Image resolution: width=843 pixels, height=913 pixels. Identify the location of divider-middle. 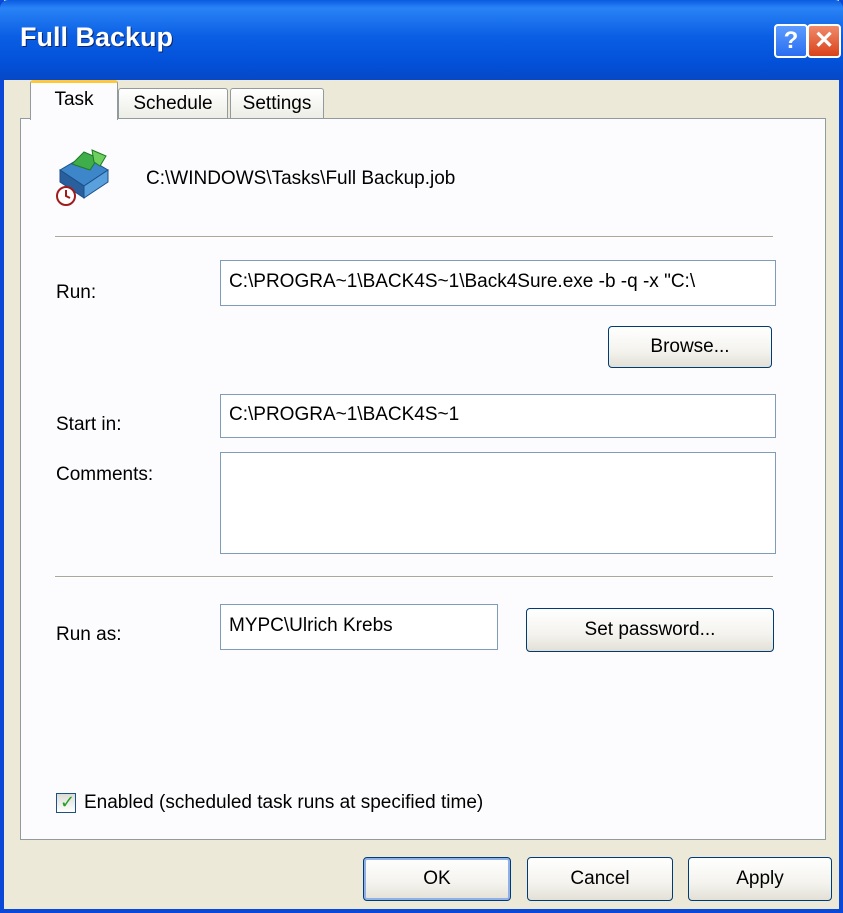
(414, 577).